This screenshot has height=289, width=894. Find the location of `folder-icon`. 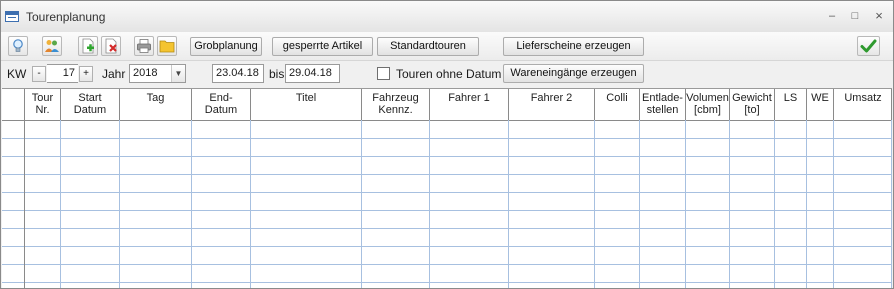

folder-icon is located at coordinates (167, 46).